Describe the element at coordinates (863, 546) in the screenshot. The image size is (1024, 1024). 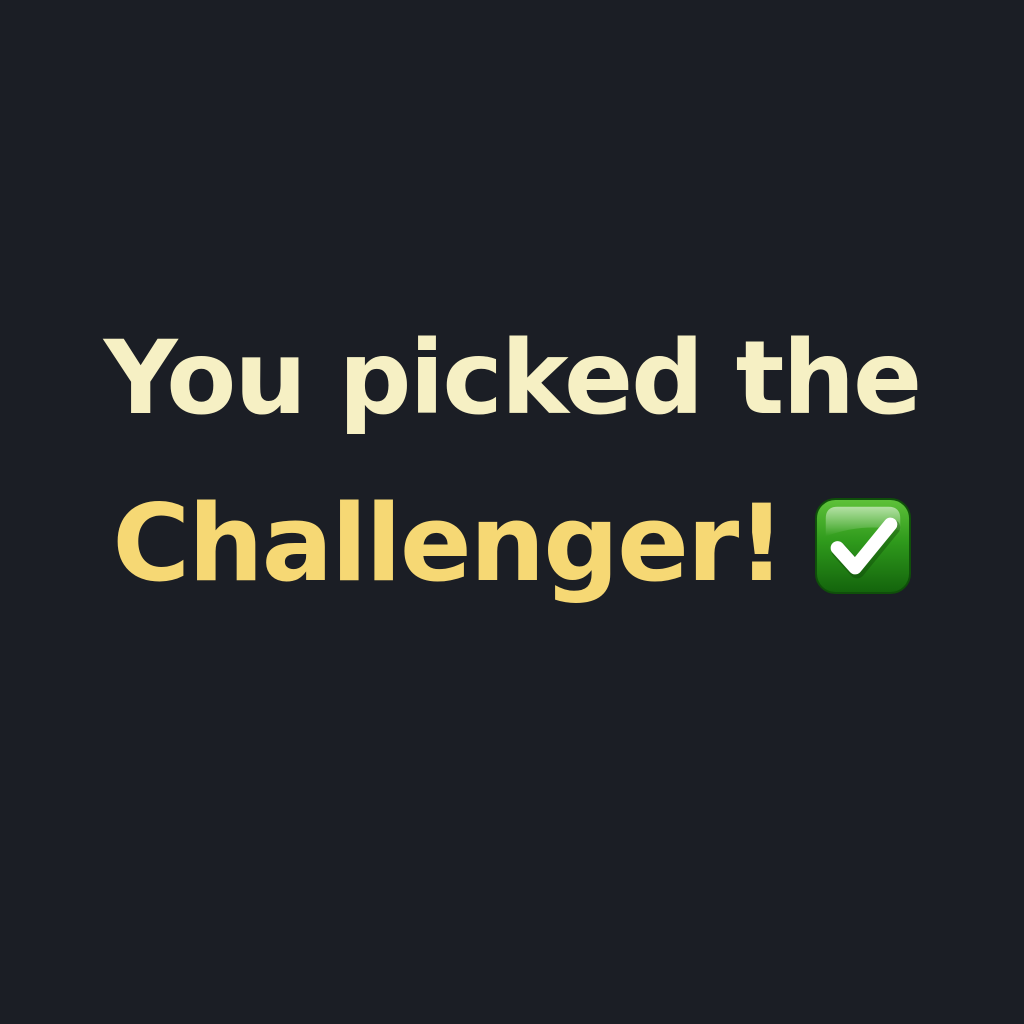
I see `check-mark-button-icon` at that location.